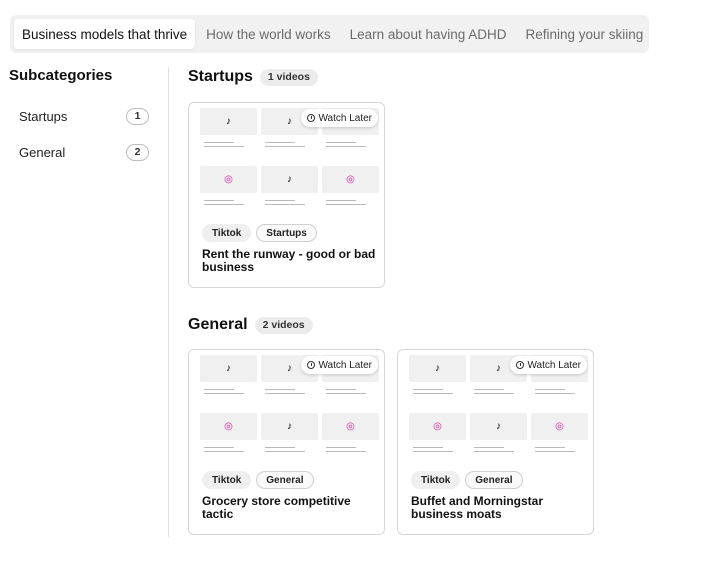 The width and height of the screenshot is (714, 563). I want to click on tab-learn-about-adhd: Learn about having ADHD, so click(428, 34).